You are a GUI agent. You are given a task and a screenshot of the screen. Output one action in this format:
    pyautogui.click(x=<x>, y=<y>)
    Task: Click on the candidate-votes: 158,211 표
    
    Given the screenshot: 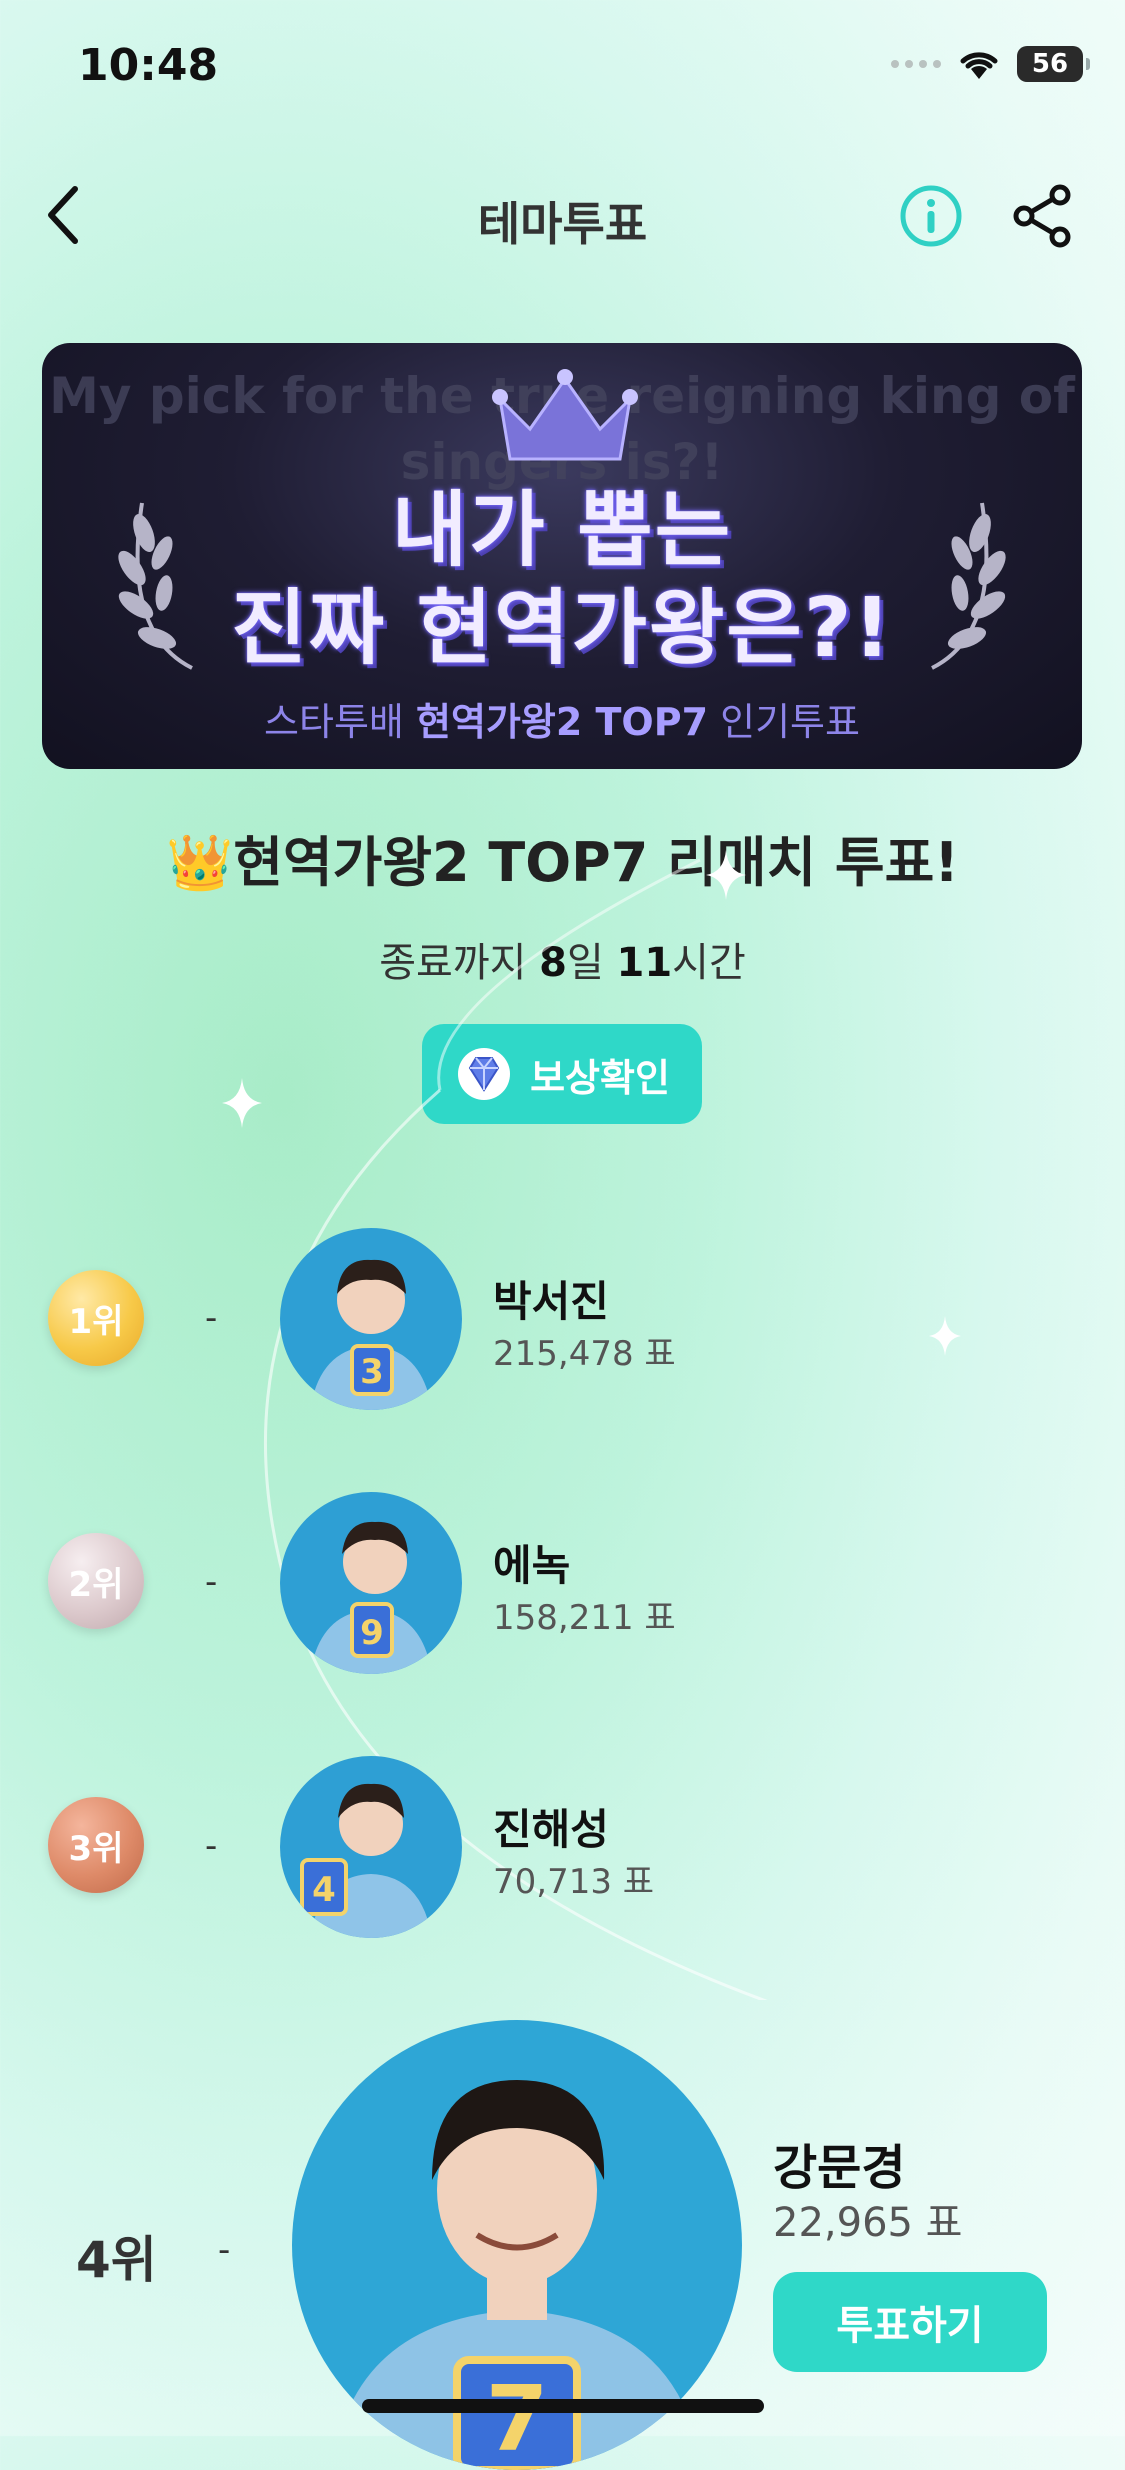 What is the action you would take?
    pyautogui.click(x=584, y=1618)
    